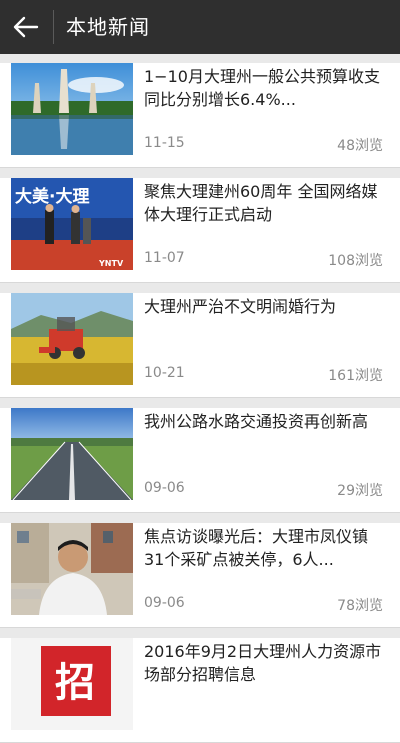  What do you see at coordinates (164, 373) in the screenshot?
I see `news-date: 10-21` at bounding box center [164, 373].